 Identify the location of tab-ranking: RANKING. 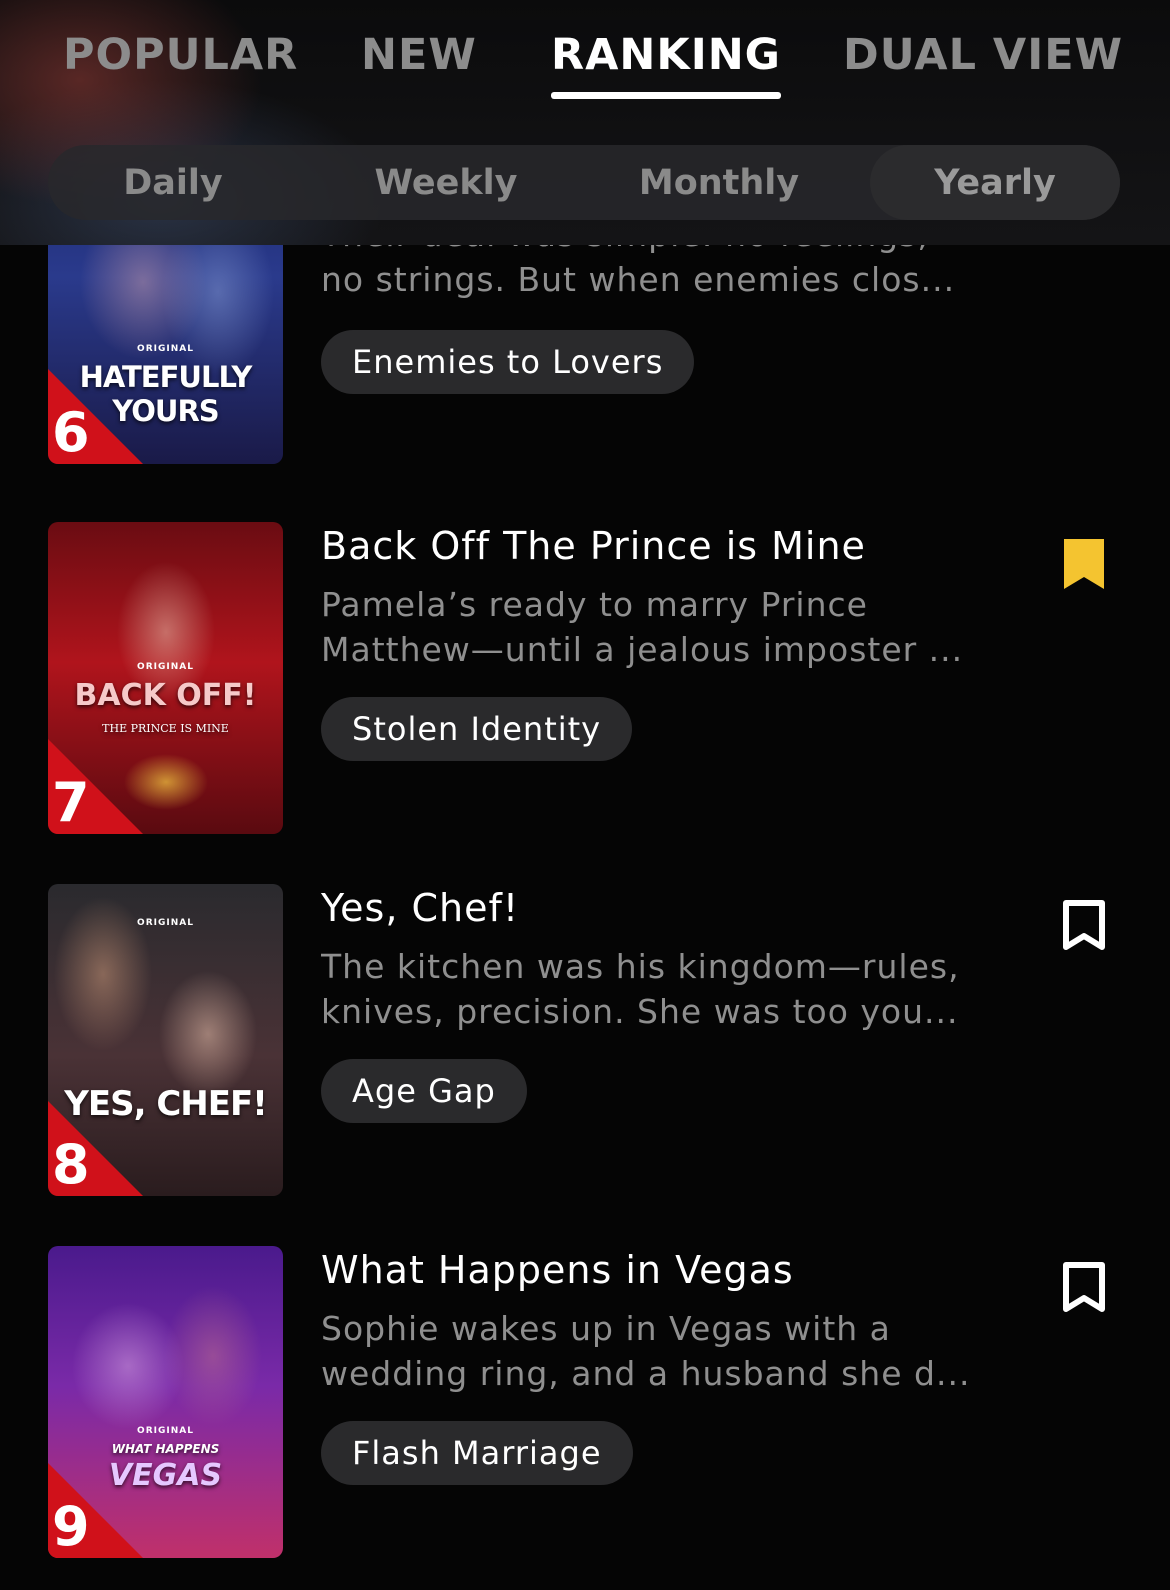
(666, 64).